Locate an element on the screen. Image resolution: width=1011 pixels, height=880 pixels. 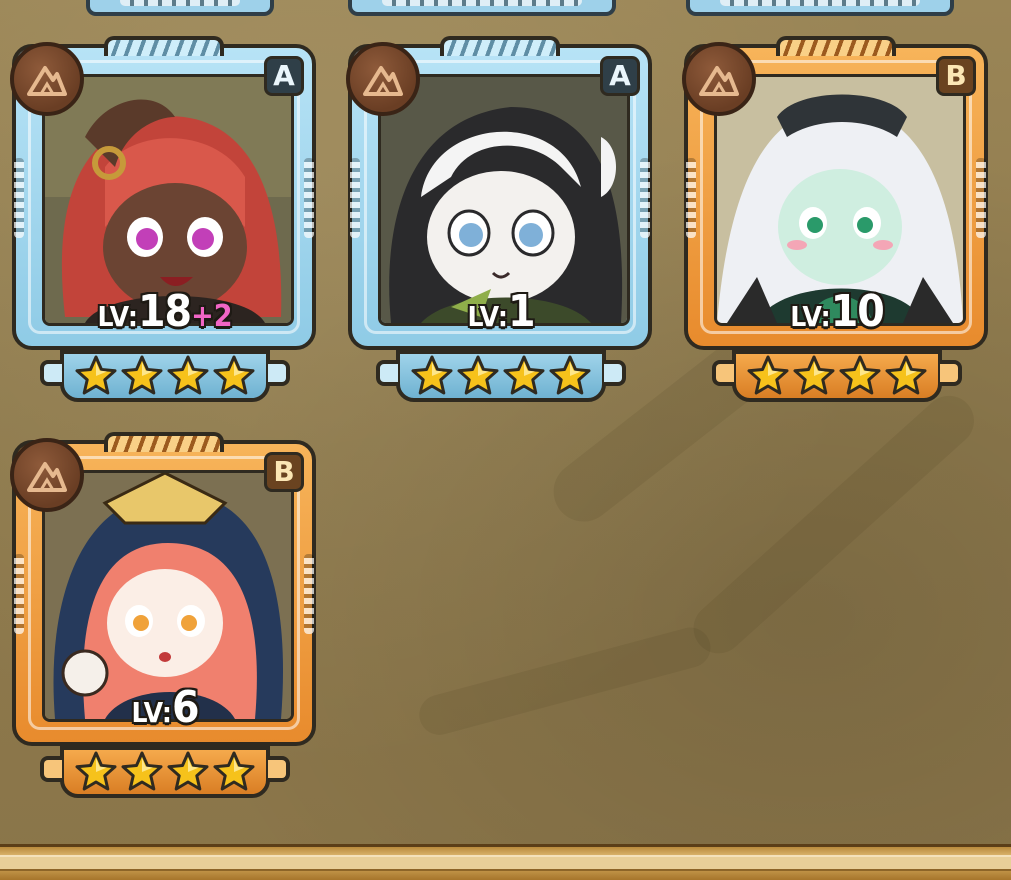
level-bonus: +2 is located at coordinates (212, 316).